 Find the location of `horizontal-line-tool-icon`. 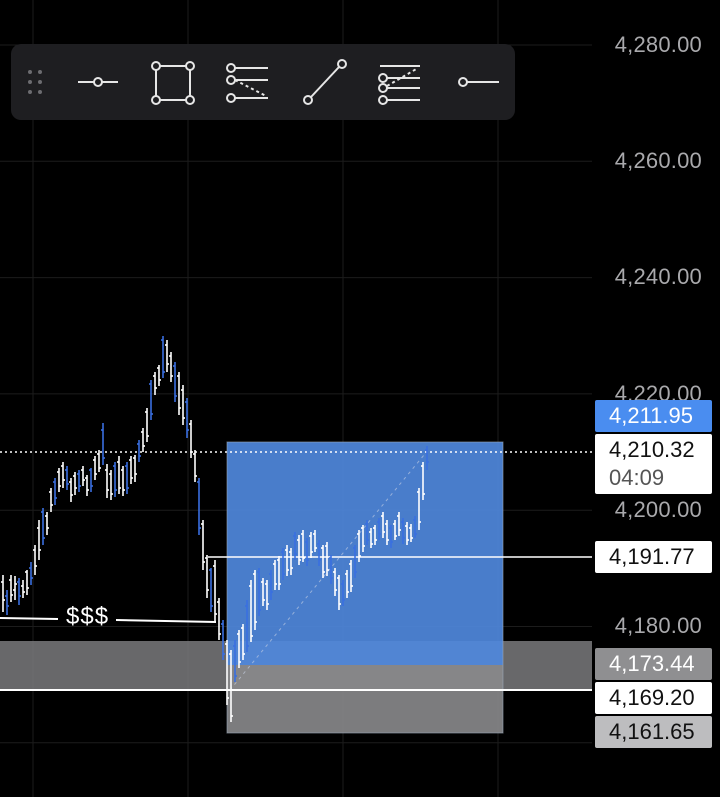

horizontal-line-tool-icon is located at coordinates (478, 82).